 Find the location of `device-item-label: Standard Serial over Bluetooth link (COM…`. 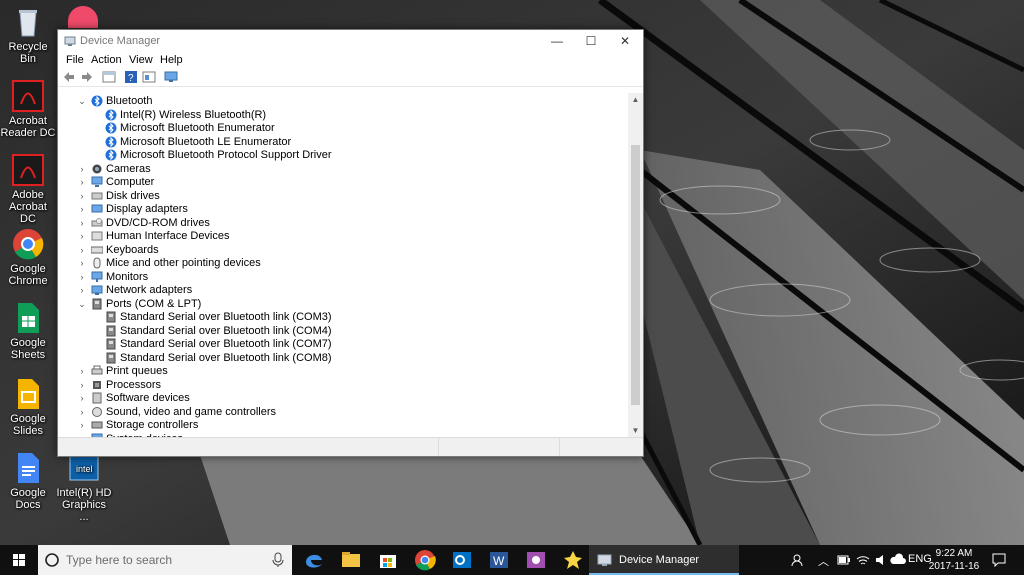

device-item-label: Standard Serial over Bluetooth link (COM… is located at coordinates (226, 317).